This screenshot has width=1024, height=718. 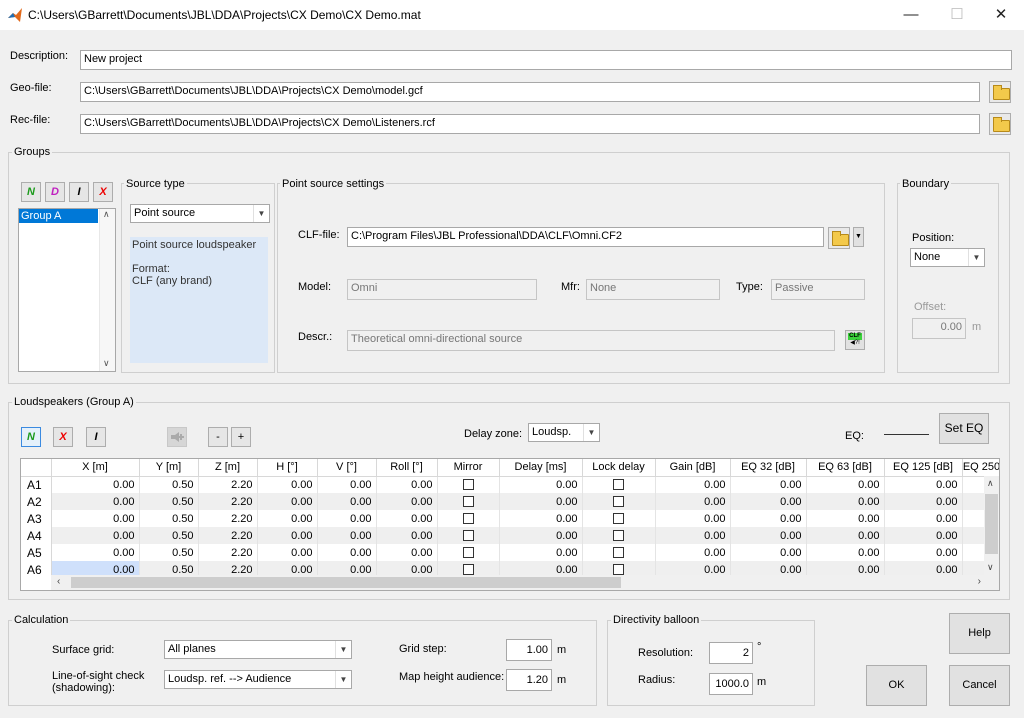 What do you see at coordinates (845, 468) in the screenshot?
I see `column-header: EQ 63 [dB]` at bounding box center [845, 468].